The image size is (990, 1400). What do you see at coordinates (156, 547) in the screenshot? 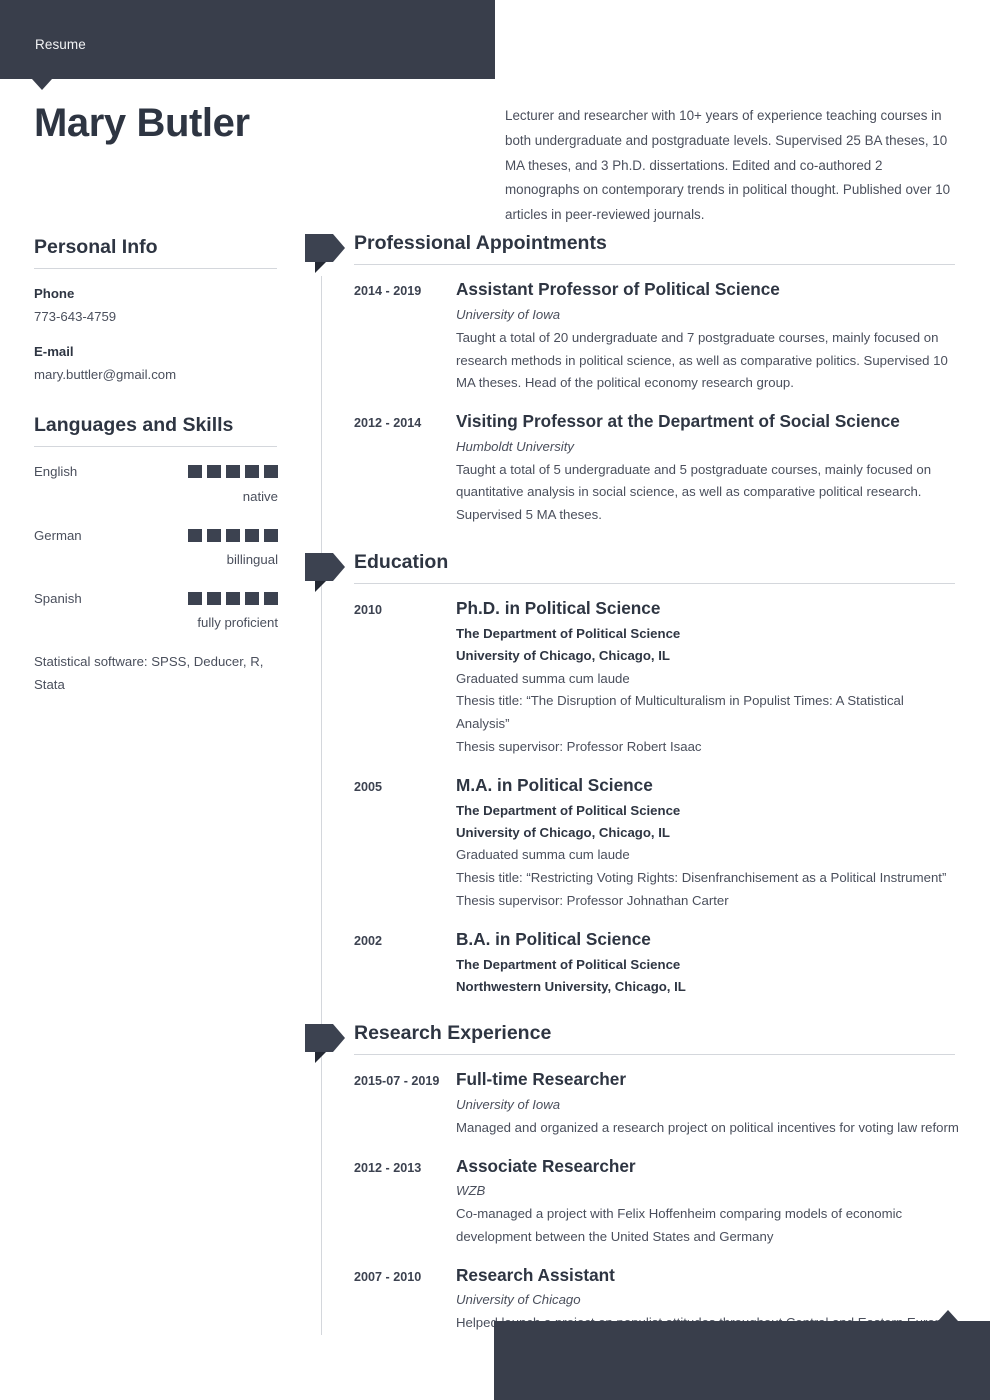
I see `language-row: German billingual` at bounding box center [156, 547].